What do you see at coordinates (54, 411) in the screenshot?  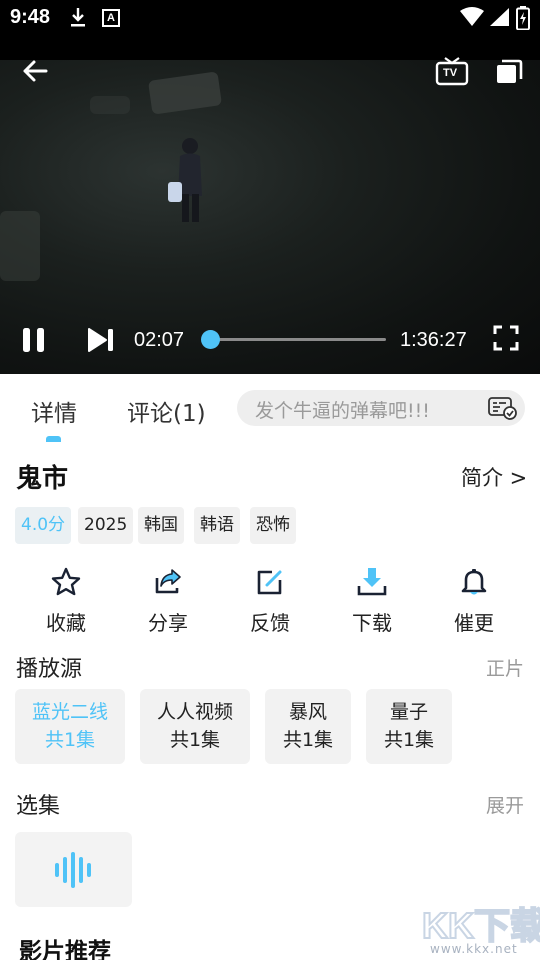 I see `tab-details: 详情` at bounding box center [54, 411].